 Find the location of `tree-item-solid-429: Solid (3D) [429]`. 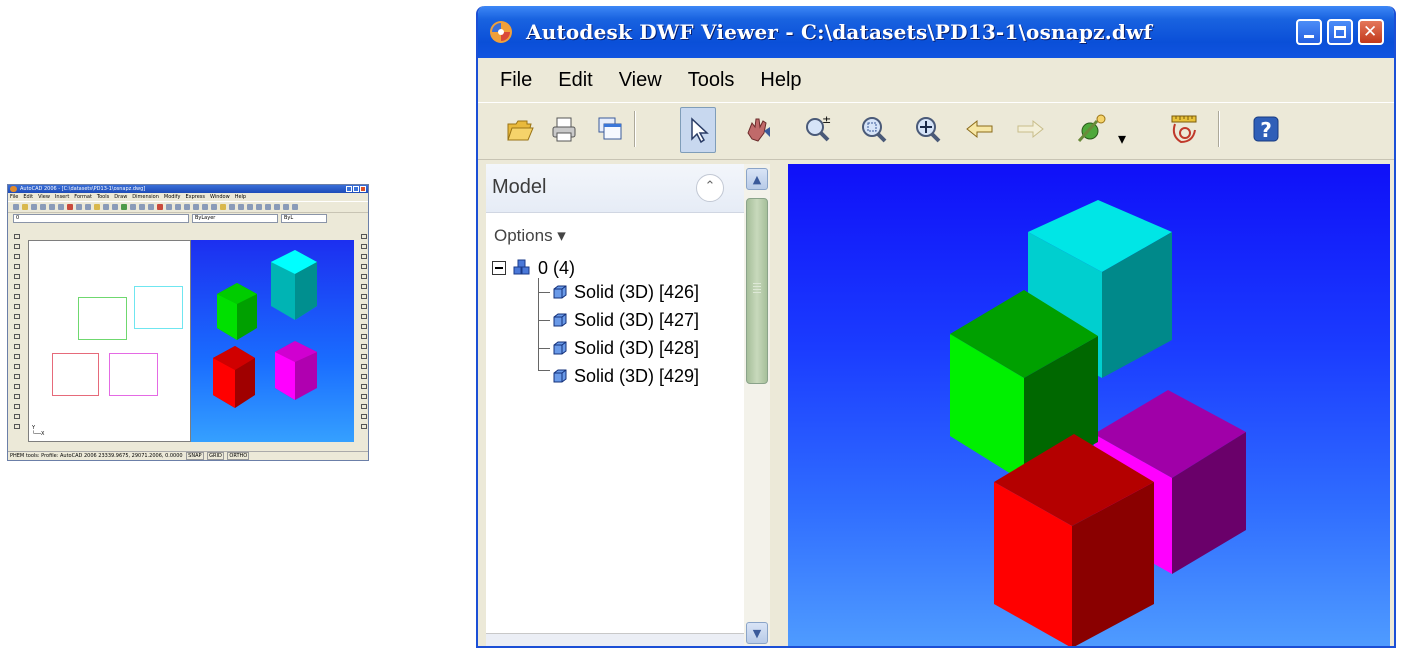

tree-item-solid-429: Solid (3D) [429] is located at coordinates (625, 376).